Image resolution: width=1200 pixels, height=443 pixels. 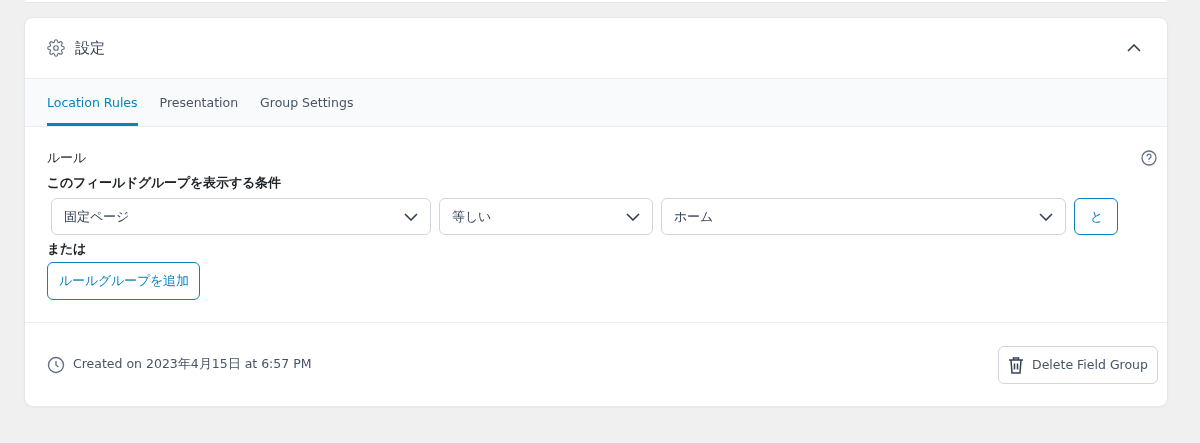 I want to click on created-date: Created on 2023年4月15日 at 6:57 PM, so click(x=192, y=364).